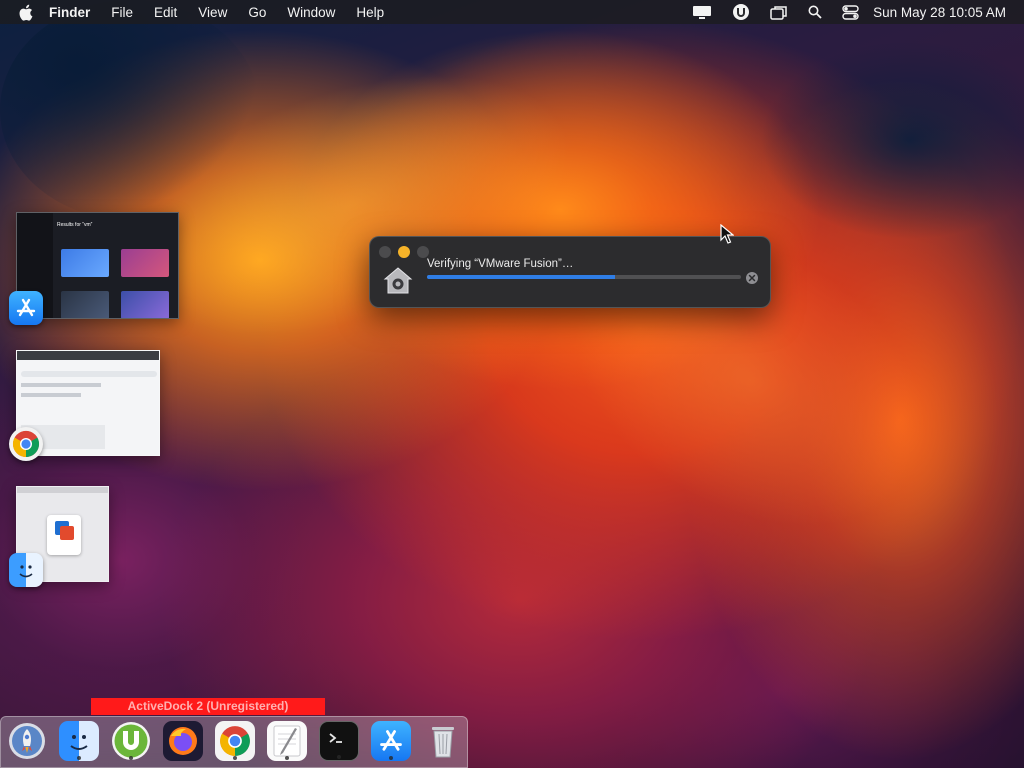 The image size is (1024, 768). I want to click on display-icon, so click(702, 12).